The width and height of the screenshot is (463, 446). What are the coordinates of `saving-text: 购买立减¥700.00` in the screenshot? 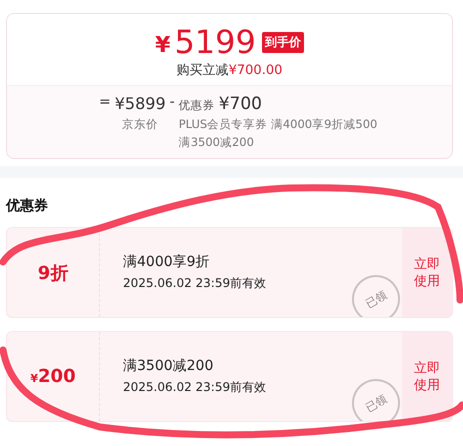 It's located at (229, 70).